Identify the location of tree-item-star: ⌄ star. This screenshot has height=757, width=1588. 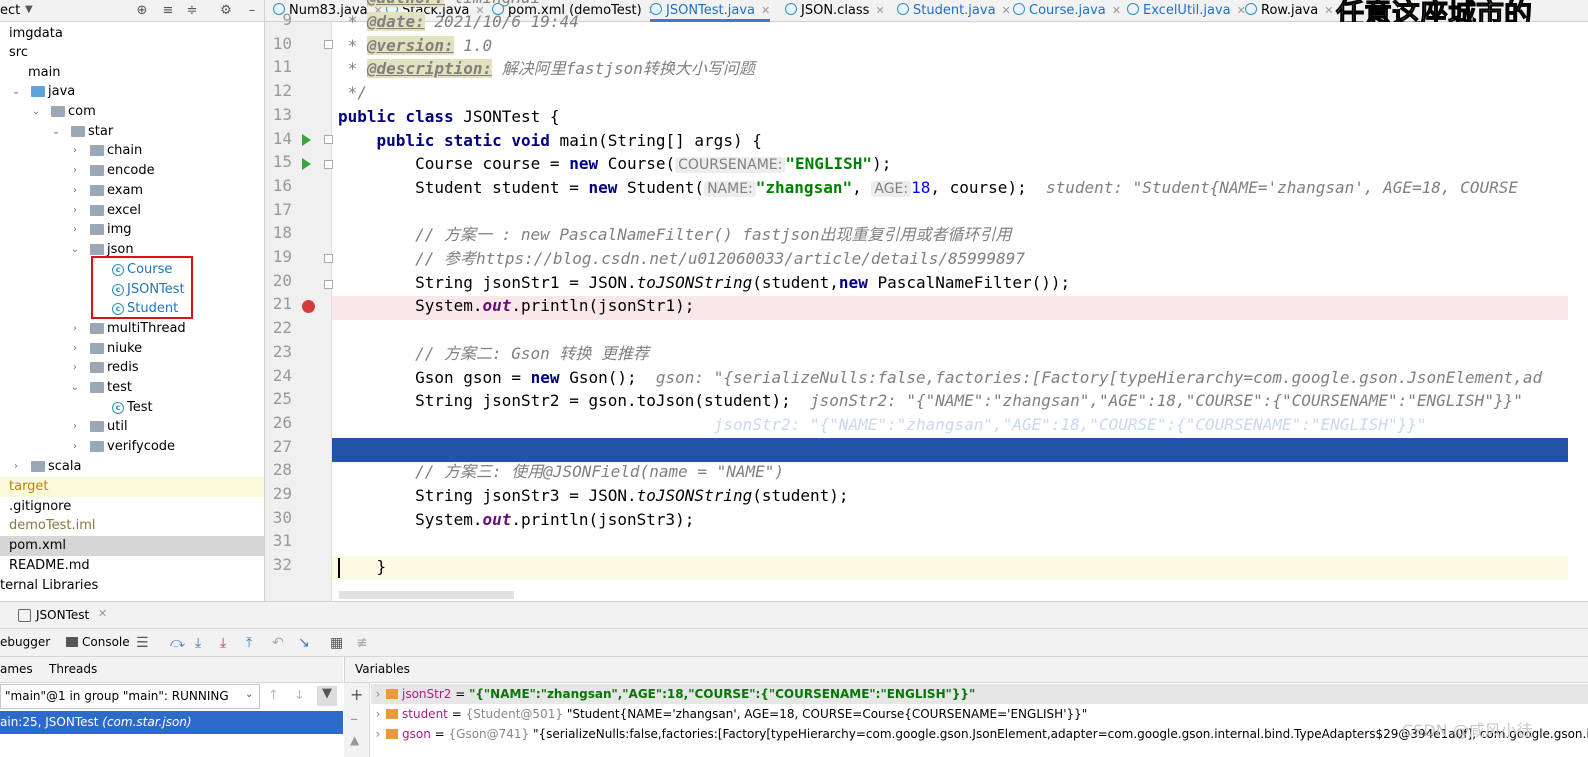
(132, 132).